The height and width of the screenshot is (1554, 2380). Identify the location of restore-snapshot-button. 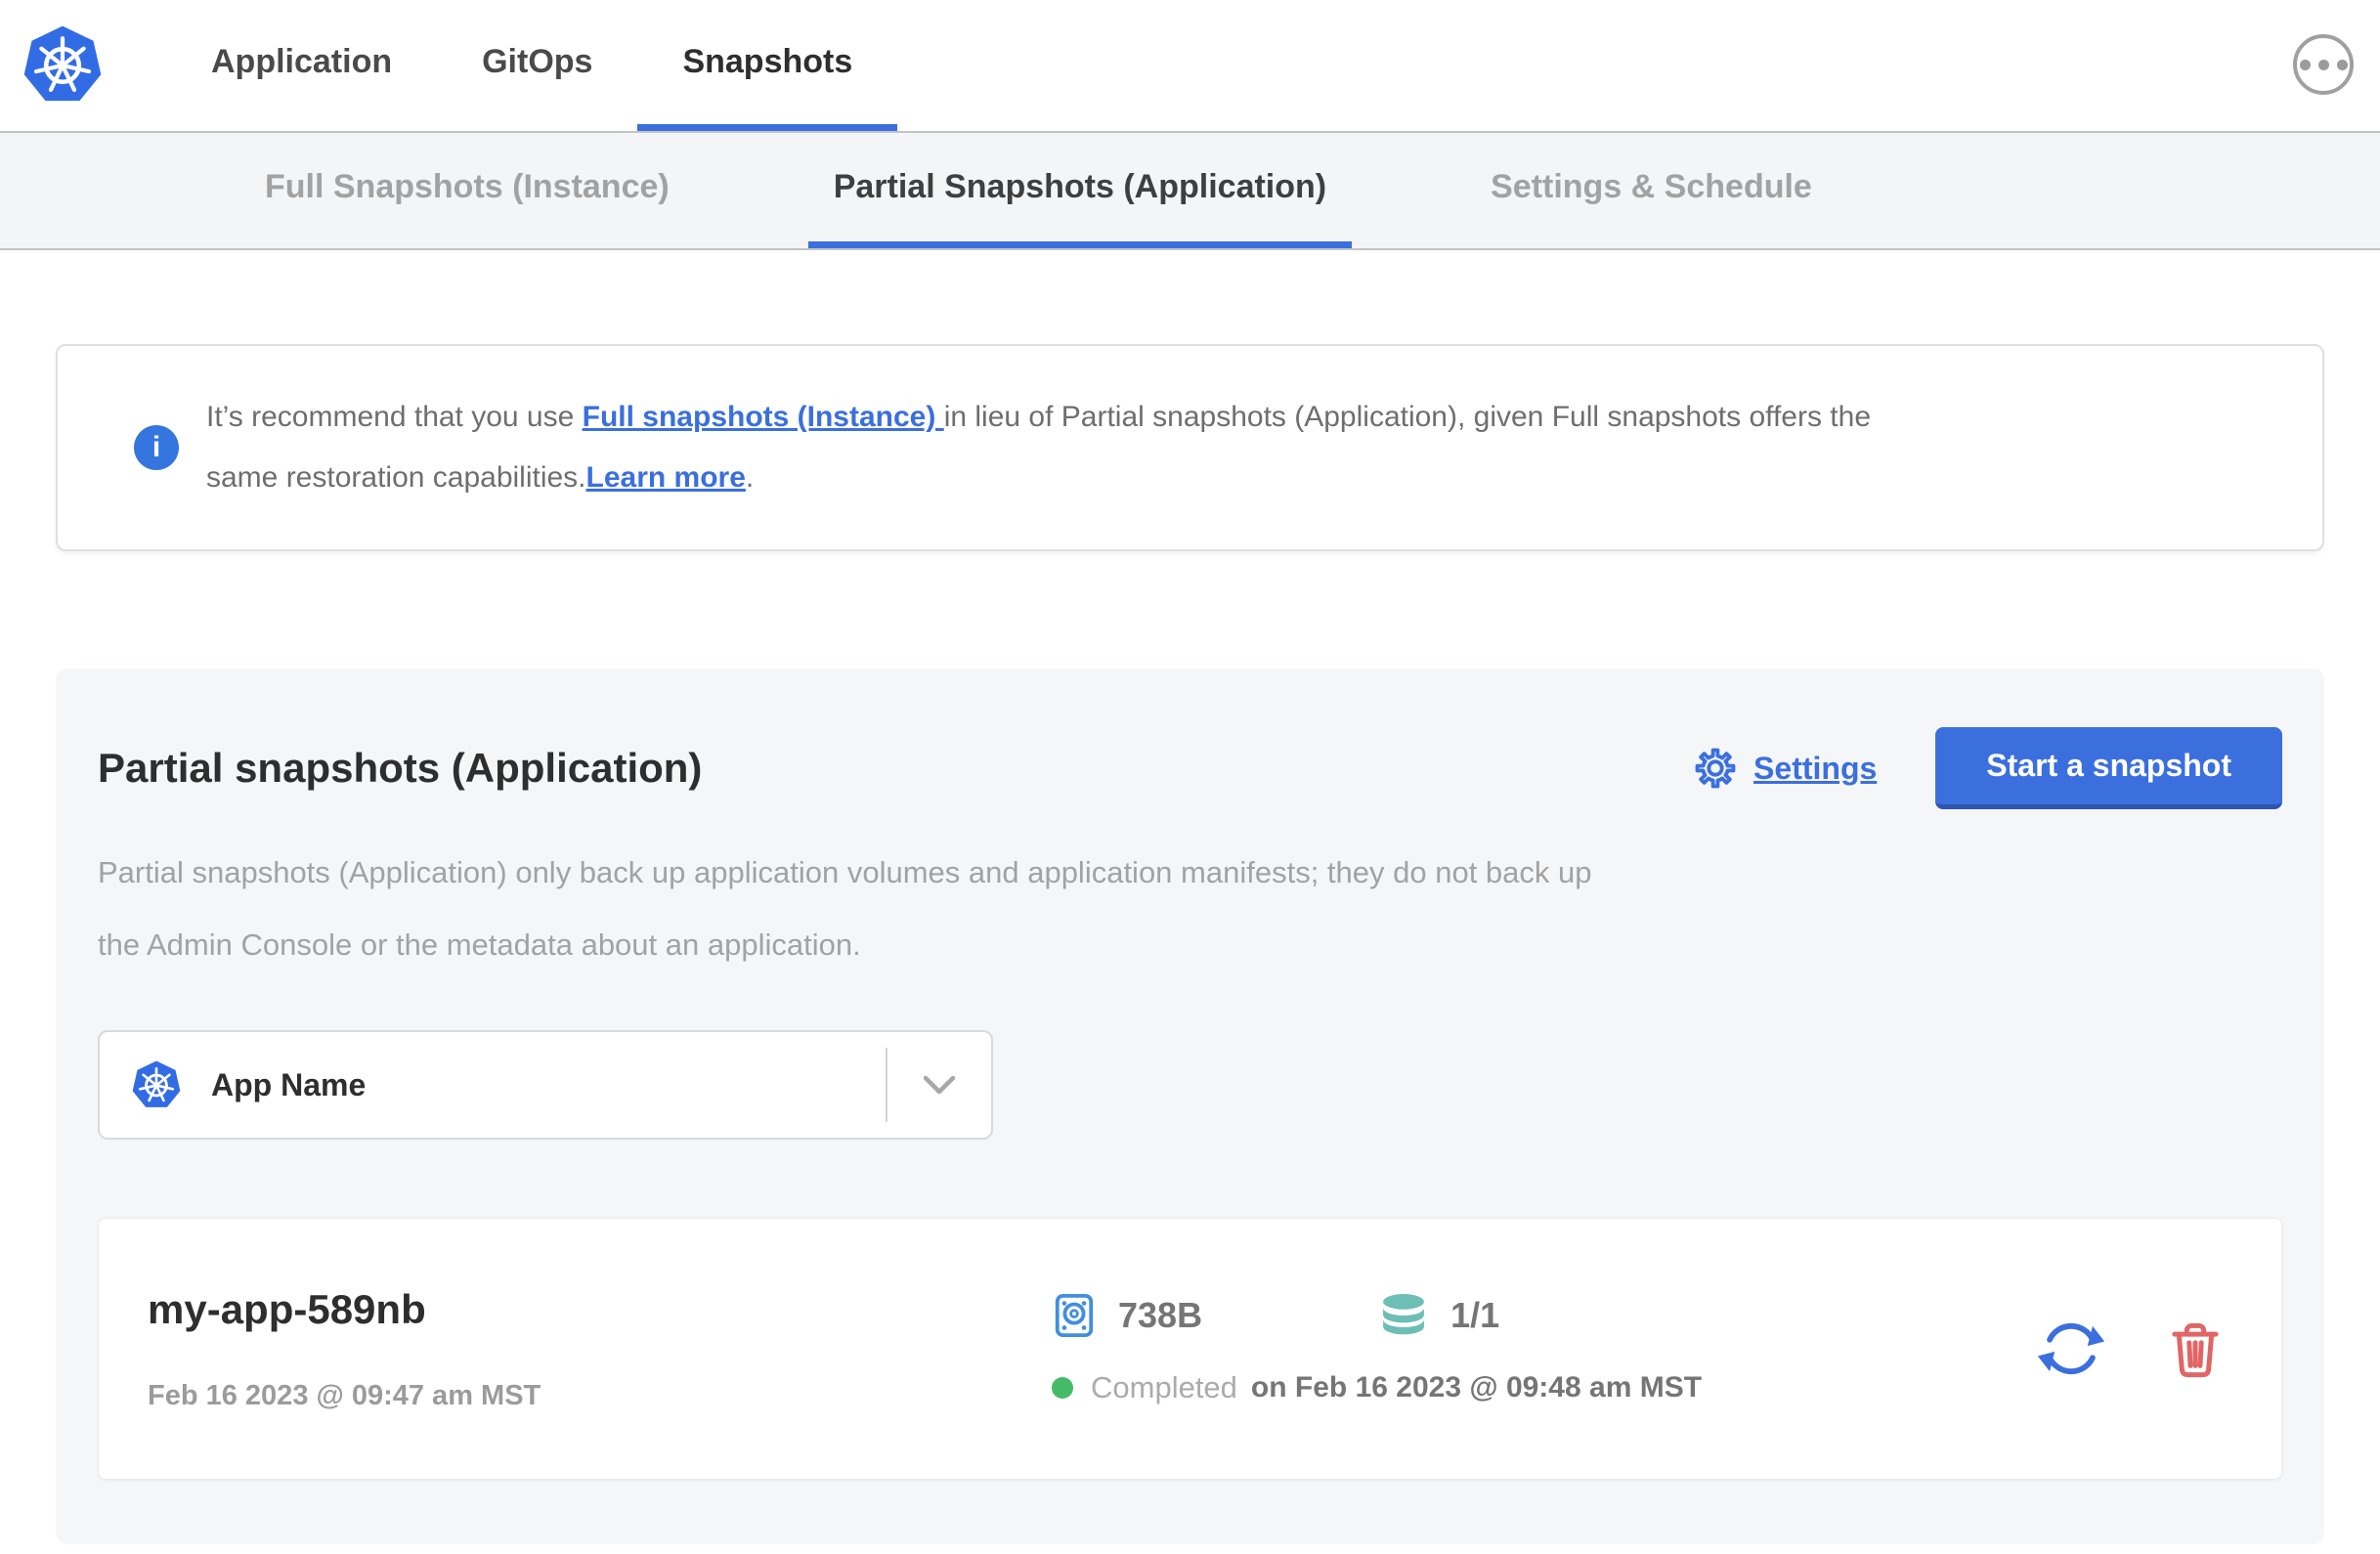
(2071, 1349).